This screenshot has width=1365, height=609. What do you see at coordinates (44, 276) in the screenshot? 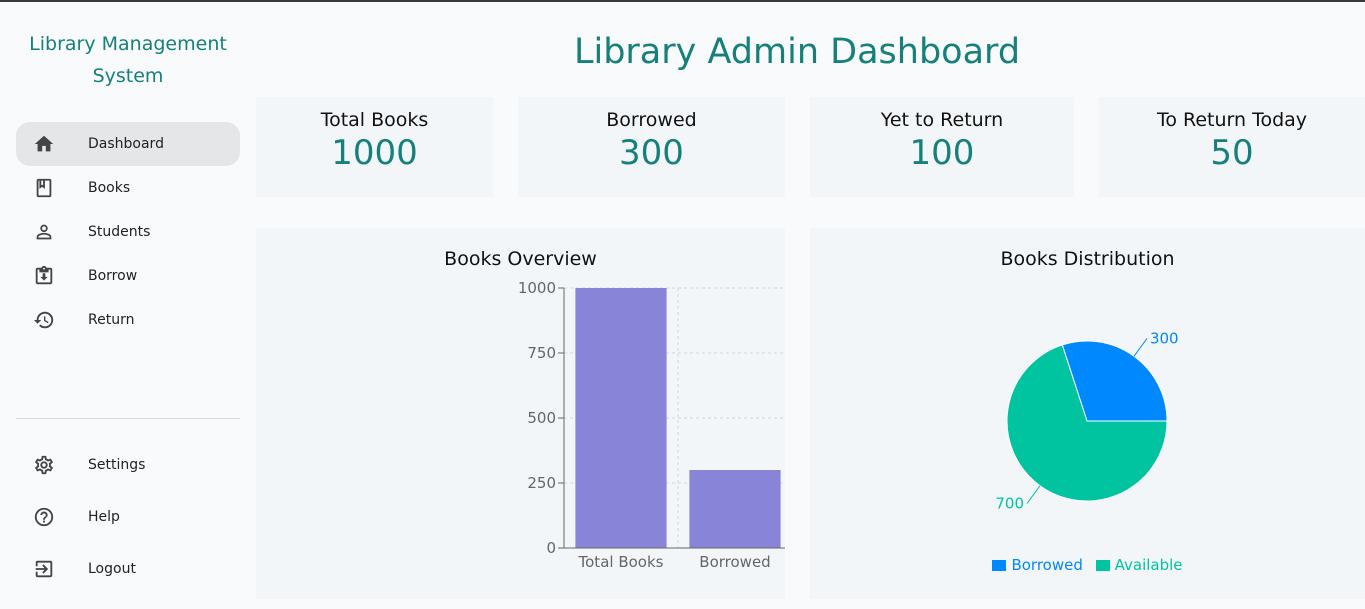
I see `download-box-icon` at bounding box center [44, 276].